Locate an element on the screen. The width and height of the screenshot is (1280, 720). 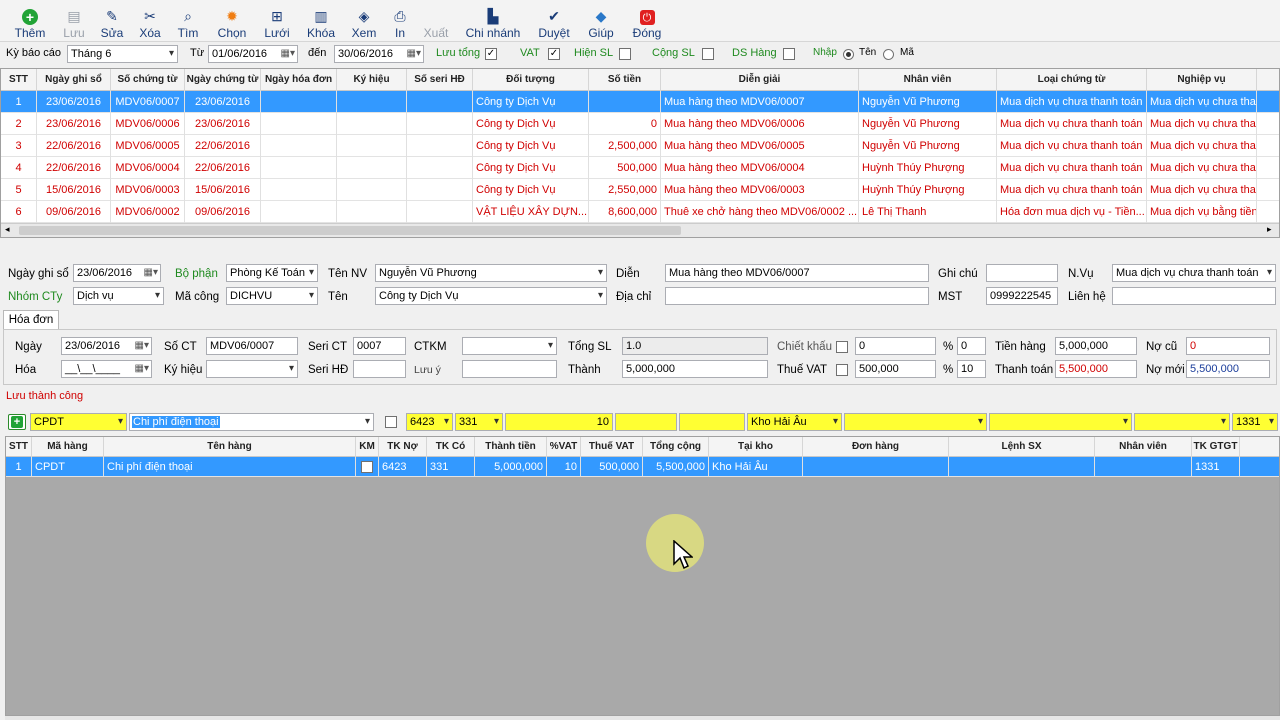
detail-col-header-item-name: Tên hàng is located at coordinates (230, 447).